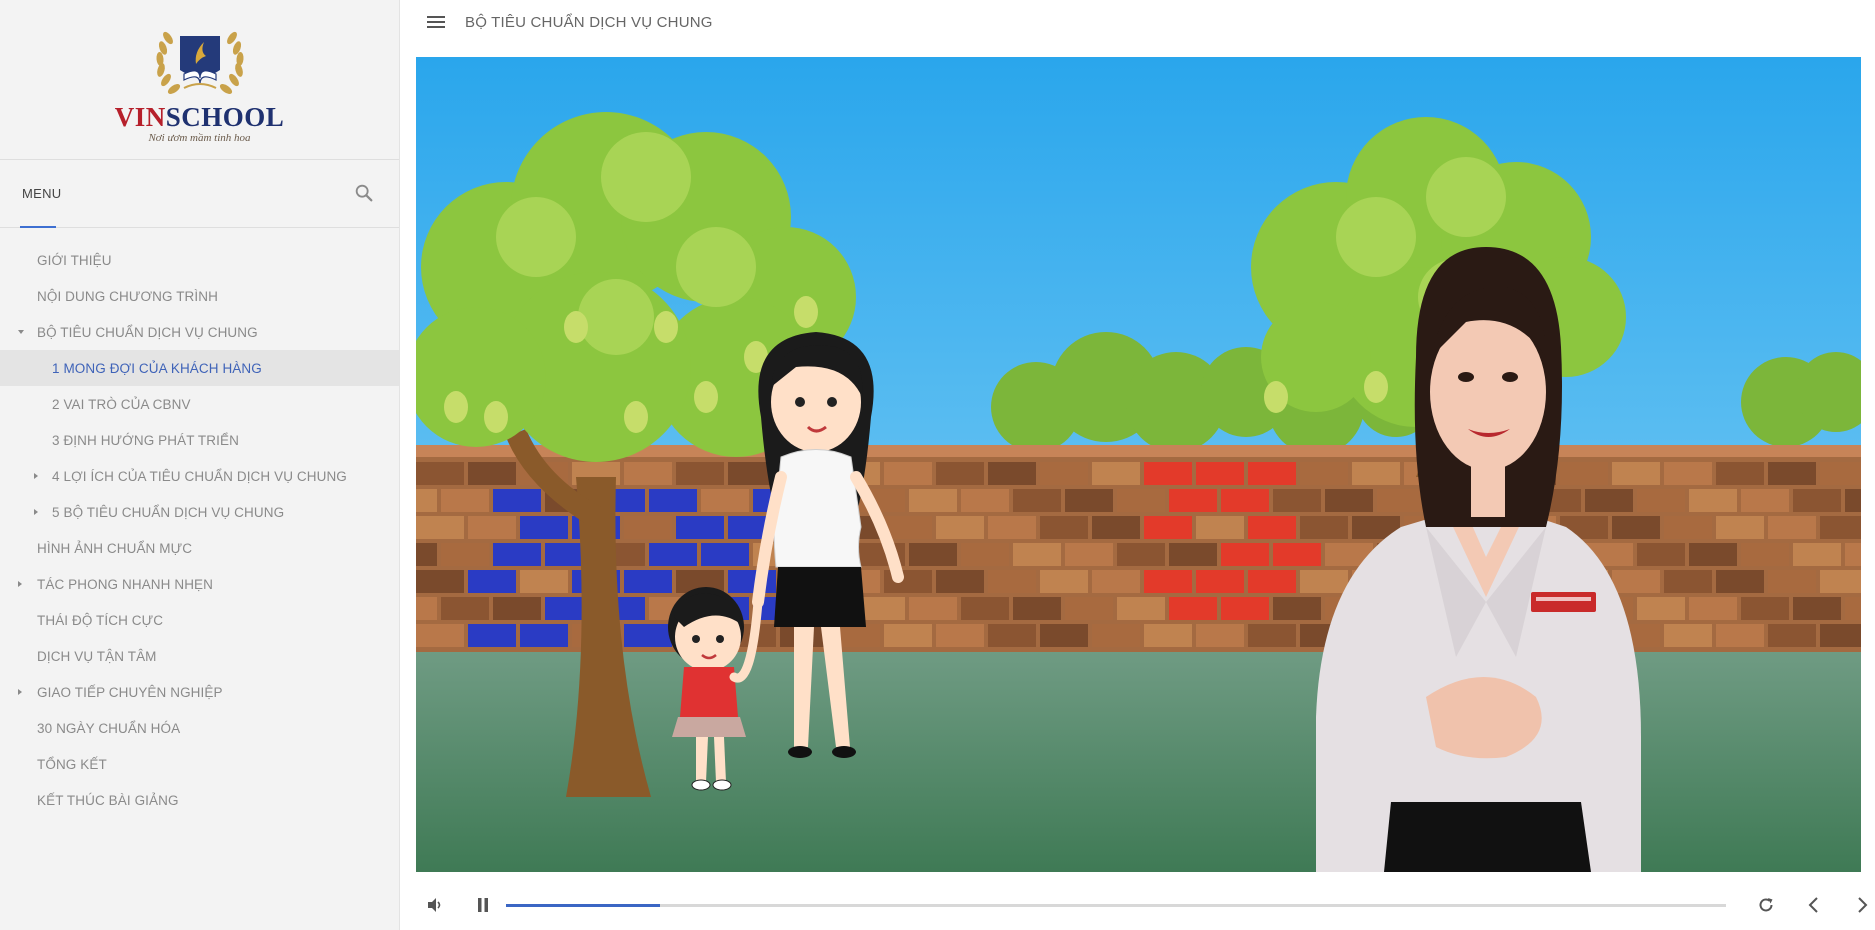 This screenshot has height=930, width=1875. Describe the element at coordinates (199, 404) in the screenshot. I see `nav-item: 2 VAI TRÒ CỦA CBNV` at that location.